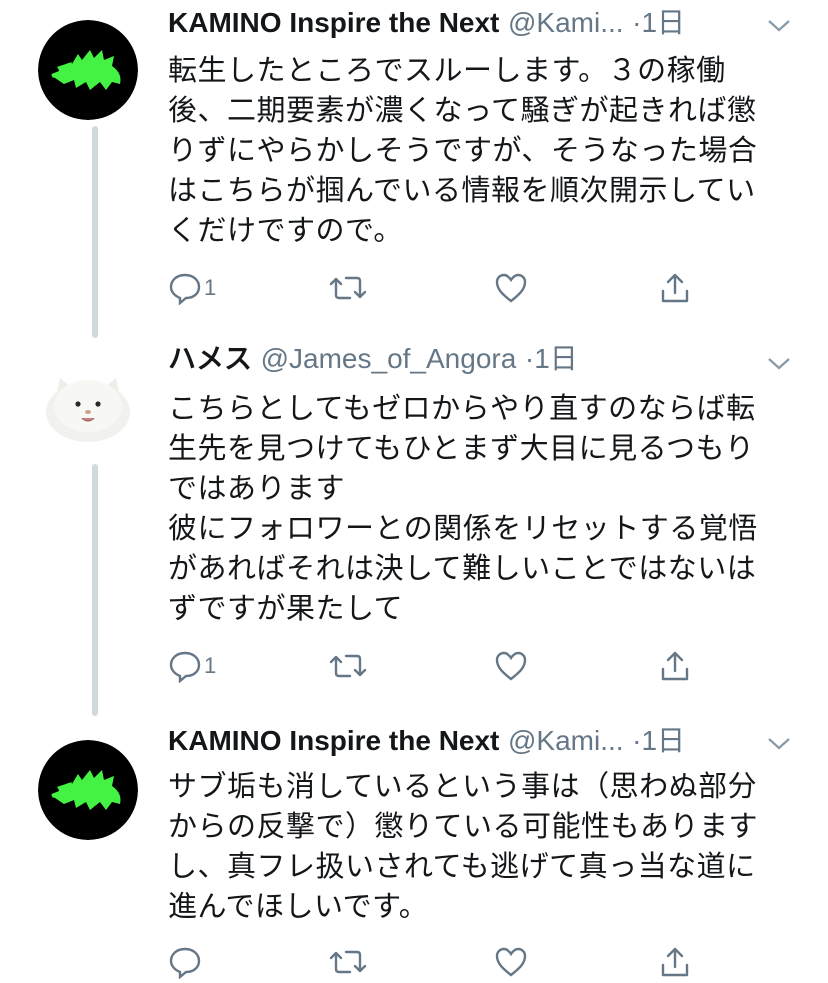 This screenshot has width=828, height=983. I want to click on text-line: くだけですので。, so click(285, 230).